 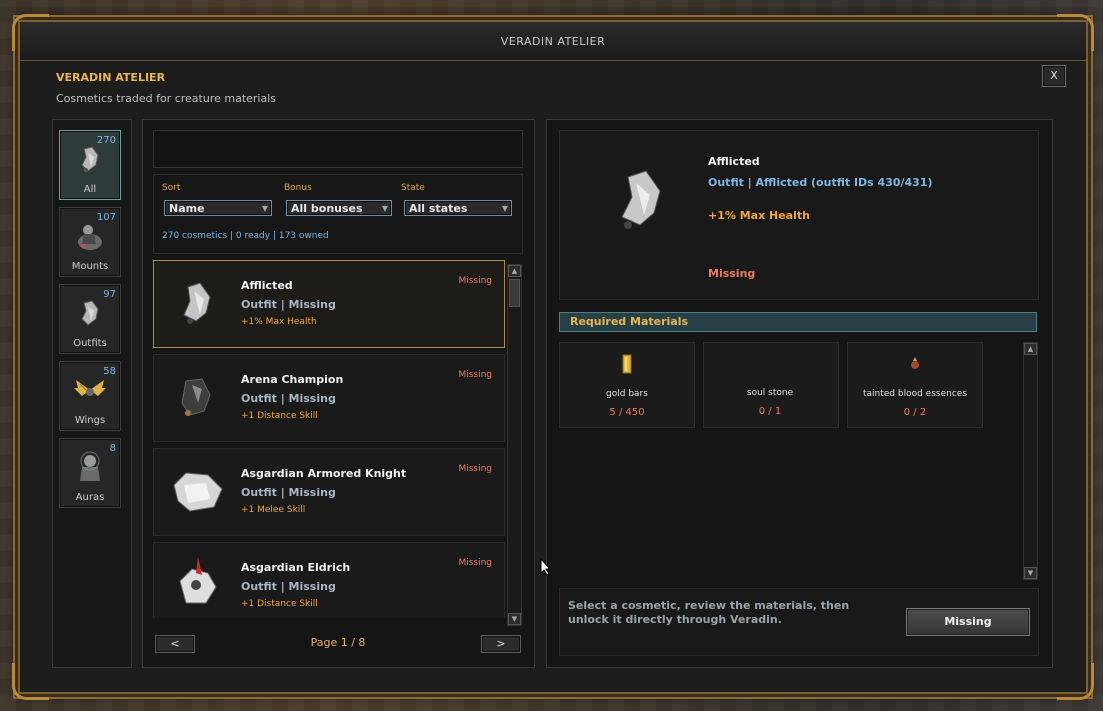 I want to click on frame-ornament-top-left, so click(x=30, y=32).